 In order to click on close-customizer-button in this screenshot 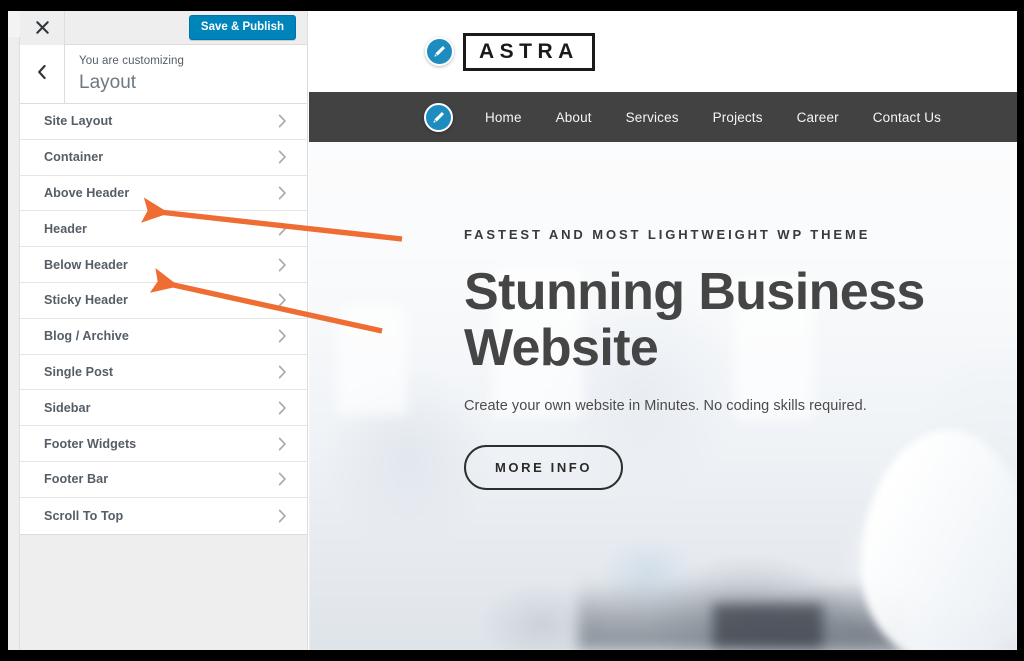, I will do `click(42, 28)`.